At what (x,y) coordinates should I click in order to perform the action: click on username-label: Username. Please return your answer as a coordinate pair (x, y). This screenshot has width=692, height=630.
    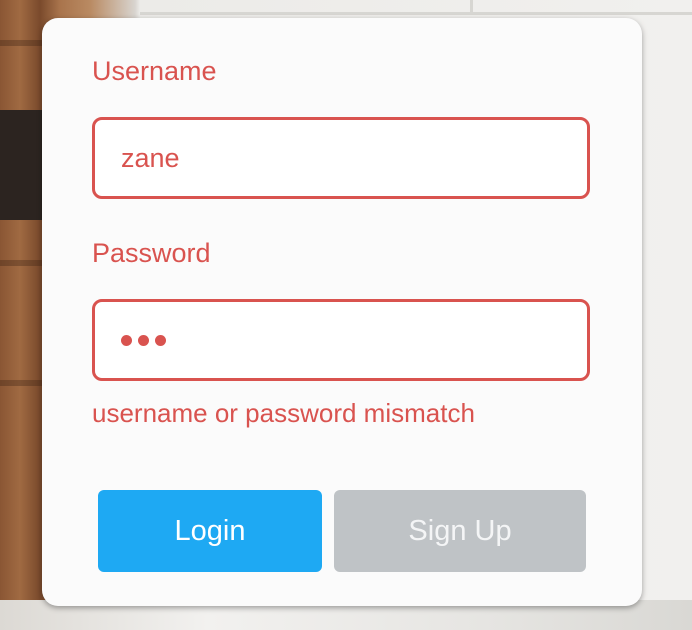
    Looking at the image, I should click on (154, 71).